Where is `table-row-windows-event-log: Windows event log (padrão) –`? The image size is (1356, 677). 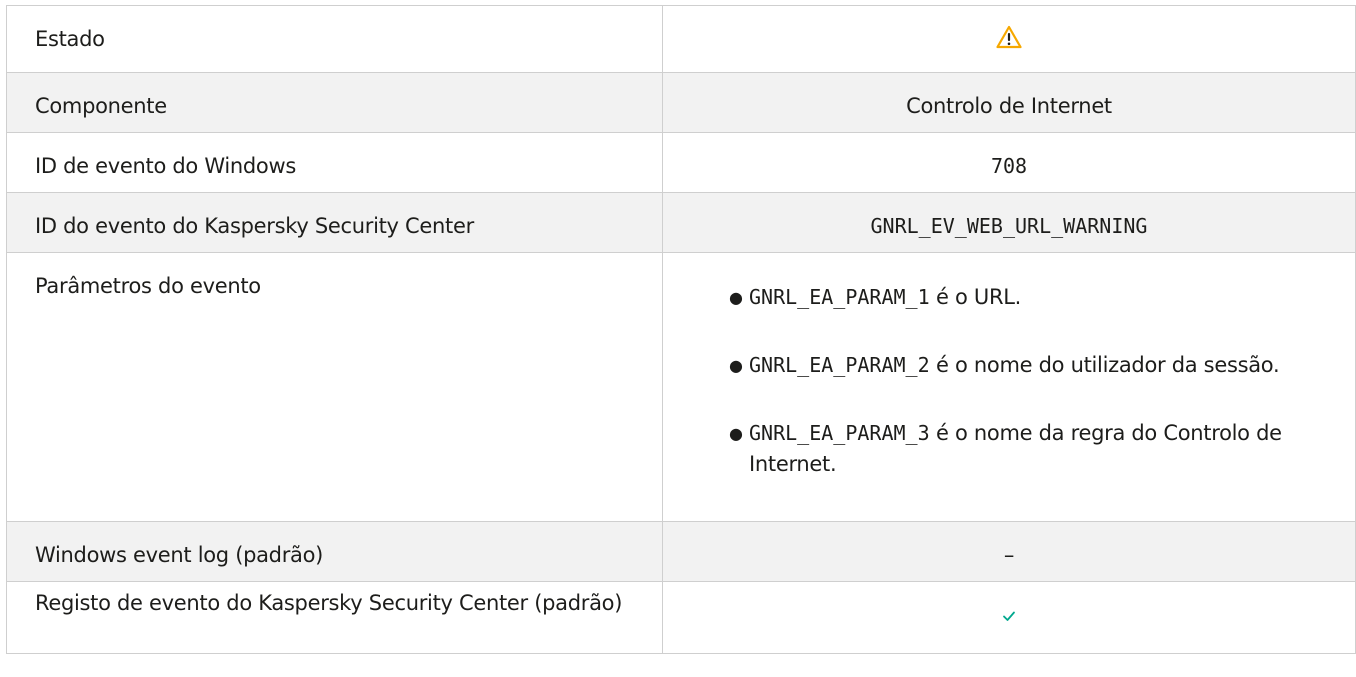 table-row-windows-event-log: Windows event log (padrão) – is located at coordinates (681, 551).